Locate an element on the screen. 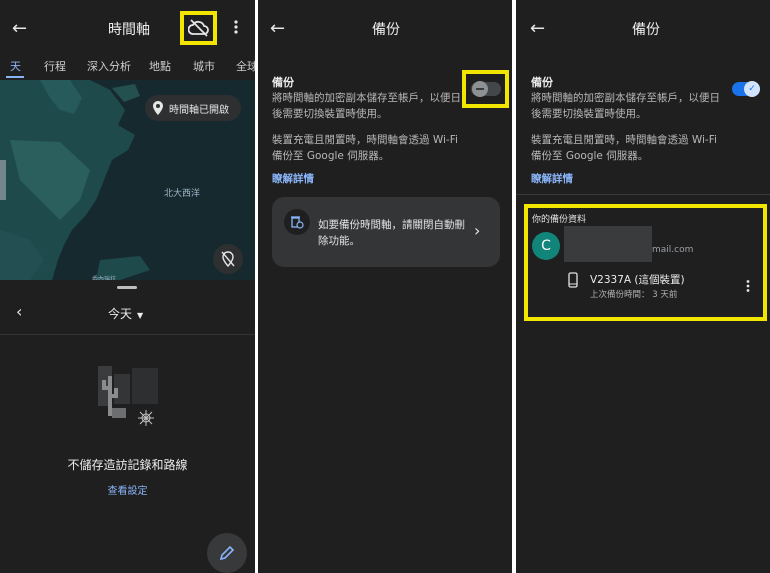 This screenshot has height=573, width=770. dropdown-icon: ▼ is located at coordinates (140, 315).